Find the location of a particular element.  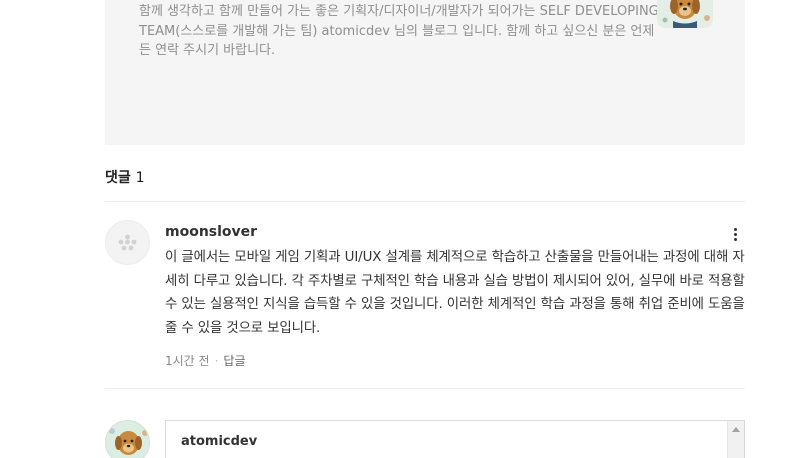

reply-scrollbar is located at coordinates (735, 439).